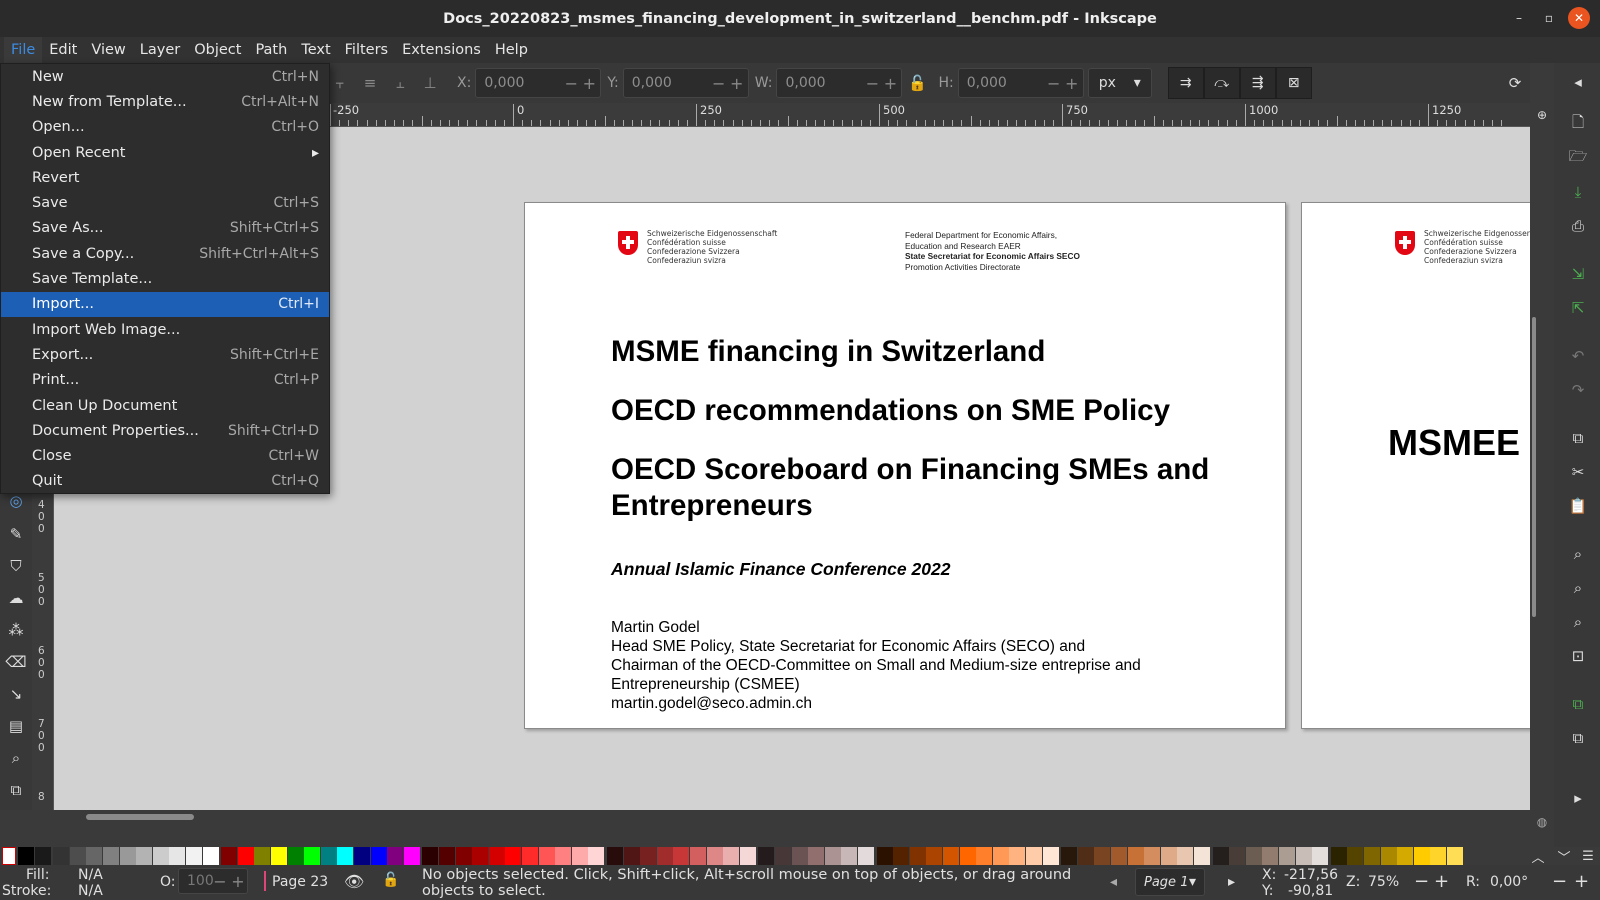  What do you see at coordinates (719, 83) in the screenshot?
I see `y-decrement-button: −` at bounding box center [719, 83].